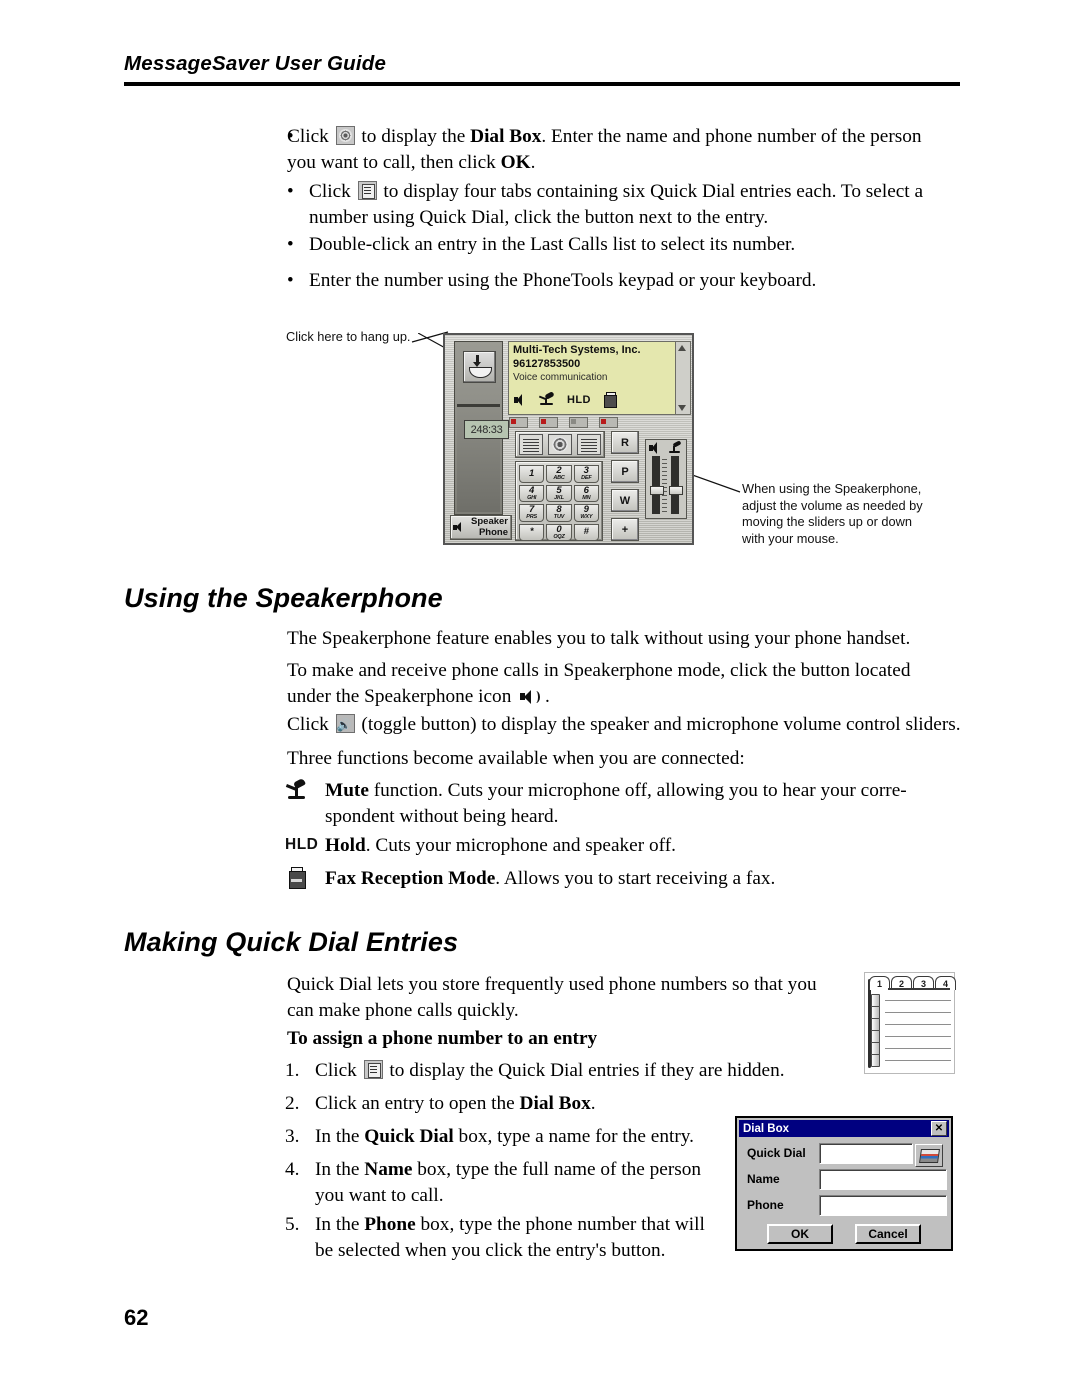 This screenshot has width=1080, height=1397. Describe the element at coordinates (625, 529) in the screenshot. I see `key-plus: +` at that location.